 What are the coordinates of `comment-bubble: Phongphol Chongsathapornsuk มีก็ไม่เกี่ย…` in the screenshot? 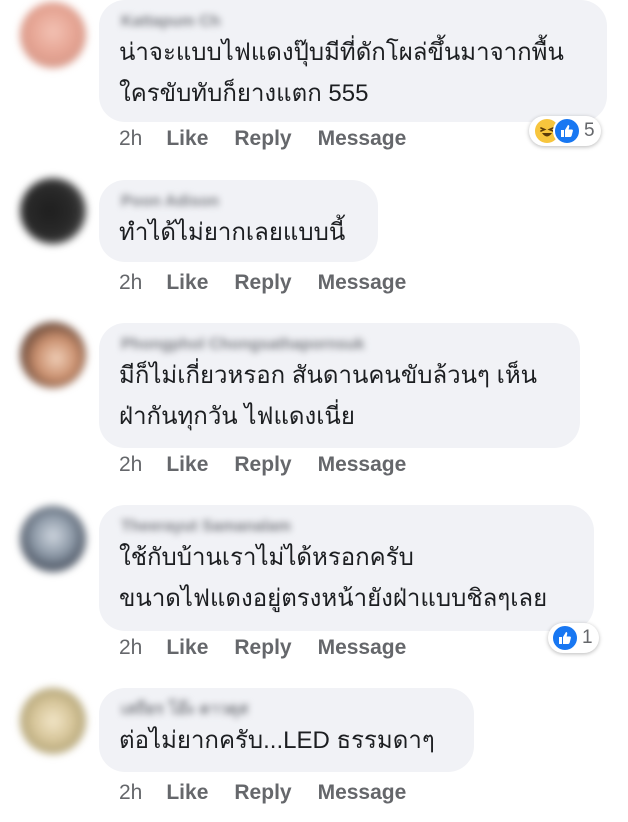 It's located at (339, 385).